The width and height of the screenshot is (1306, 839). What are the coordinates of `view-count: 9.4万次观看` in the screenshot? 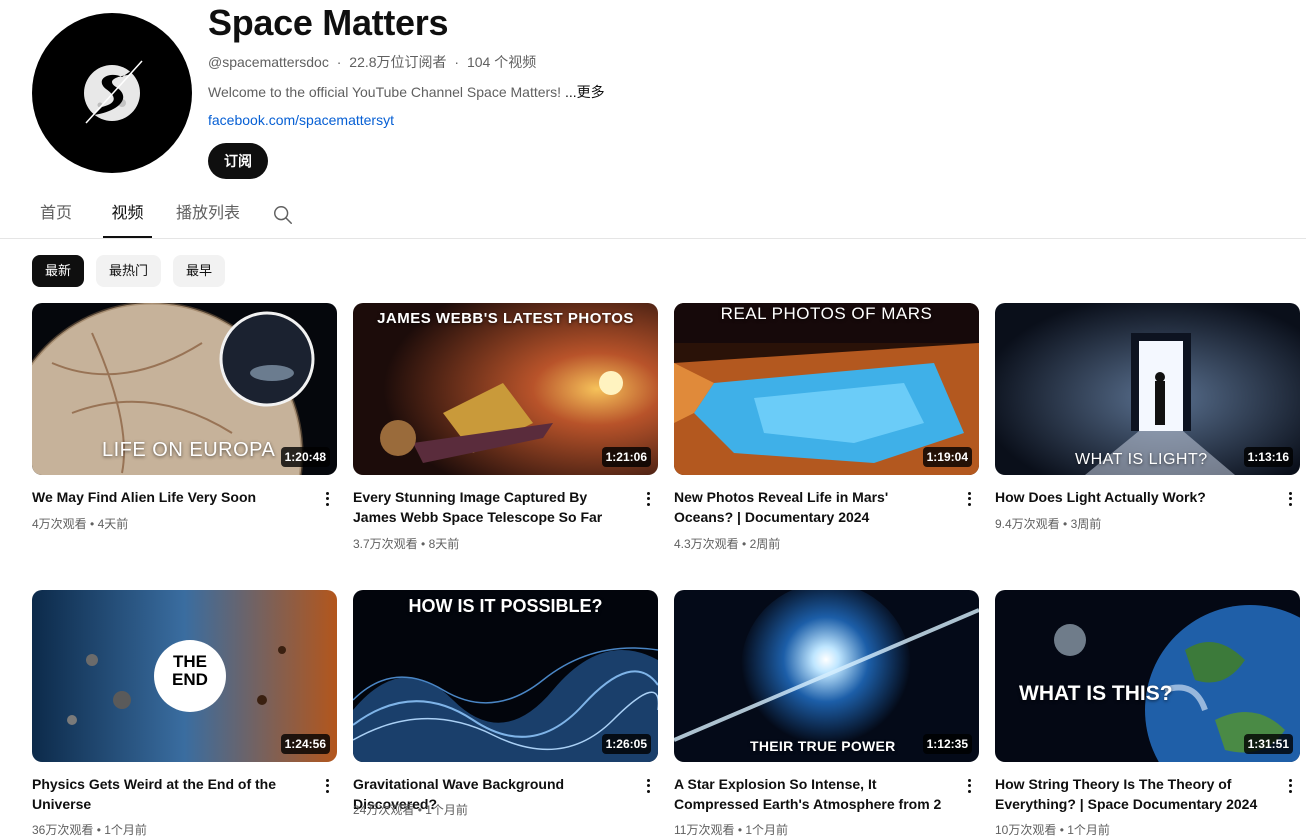 It's located at (1027, 524).